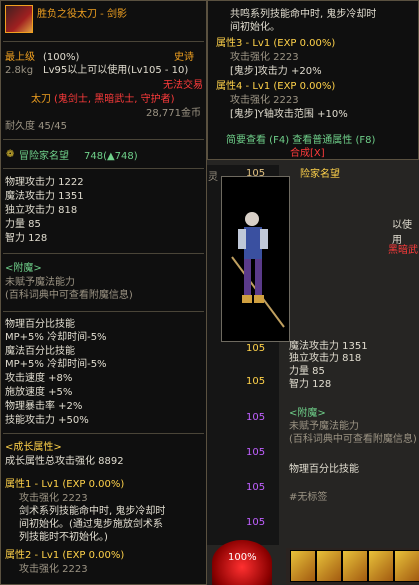 This screenshot has width=419, height=585. What do you see at coordinates (300, 141) in the screenshot?
I see `brief-view-hint: 简要查看 (F4) 查看普通属性 (F8)` at bounding box center [300, 141].